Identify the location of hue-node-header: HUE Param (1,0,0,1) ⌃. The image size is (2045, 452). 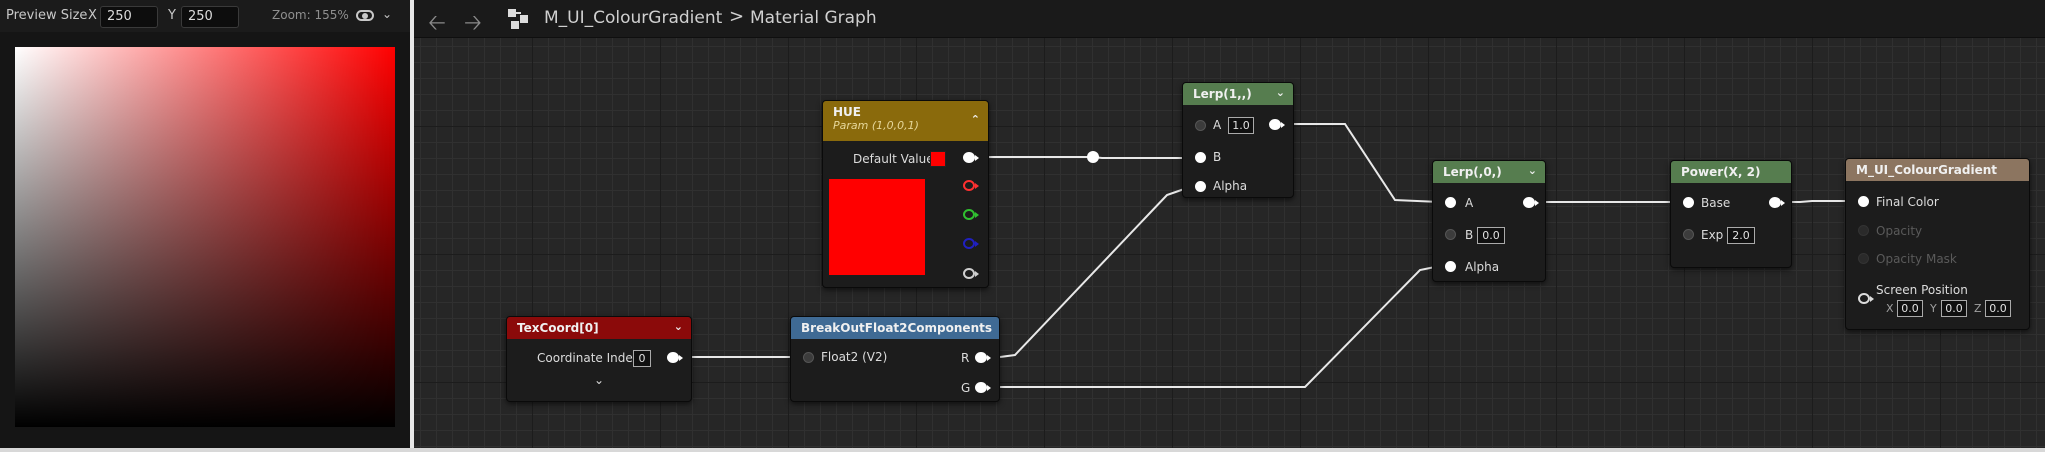
(905, 121).